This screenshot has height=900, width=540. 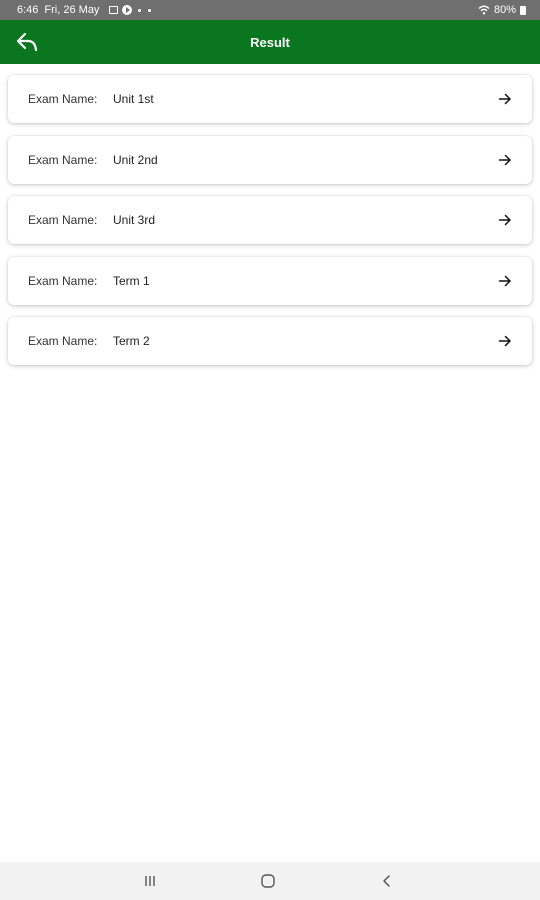 What do you see at coordinates (135, 159) in the screenshot?
I see `exam-name: Unit 2nd` at bounding box center [135, 159].